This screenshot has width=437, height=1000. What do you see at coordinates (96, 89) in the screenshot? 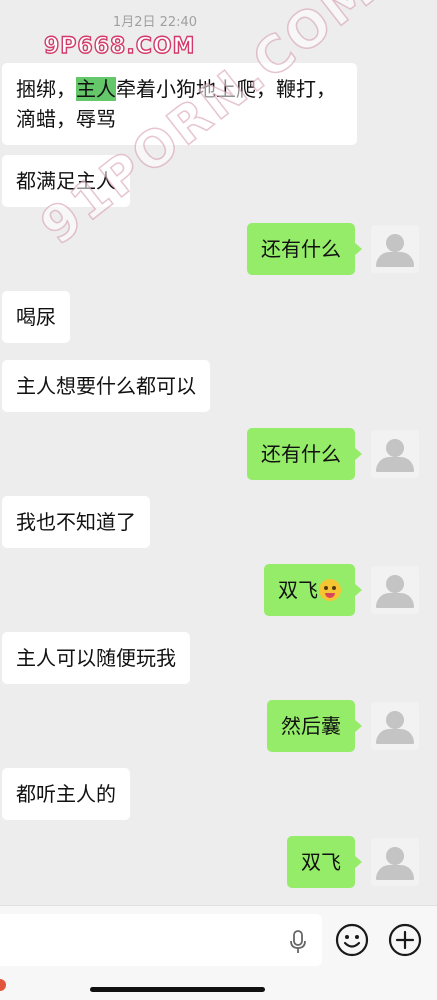
I see `highlighted-text: 主人` at bounding box center [96, 89].